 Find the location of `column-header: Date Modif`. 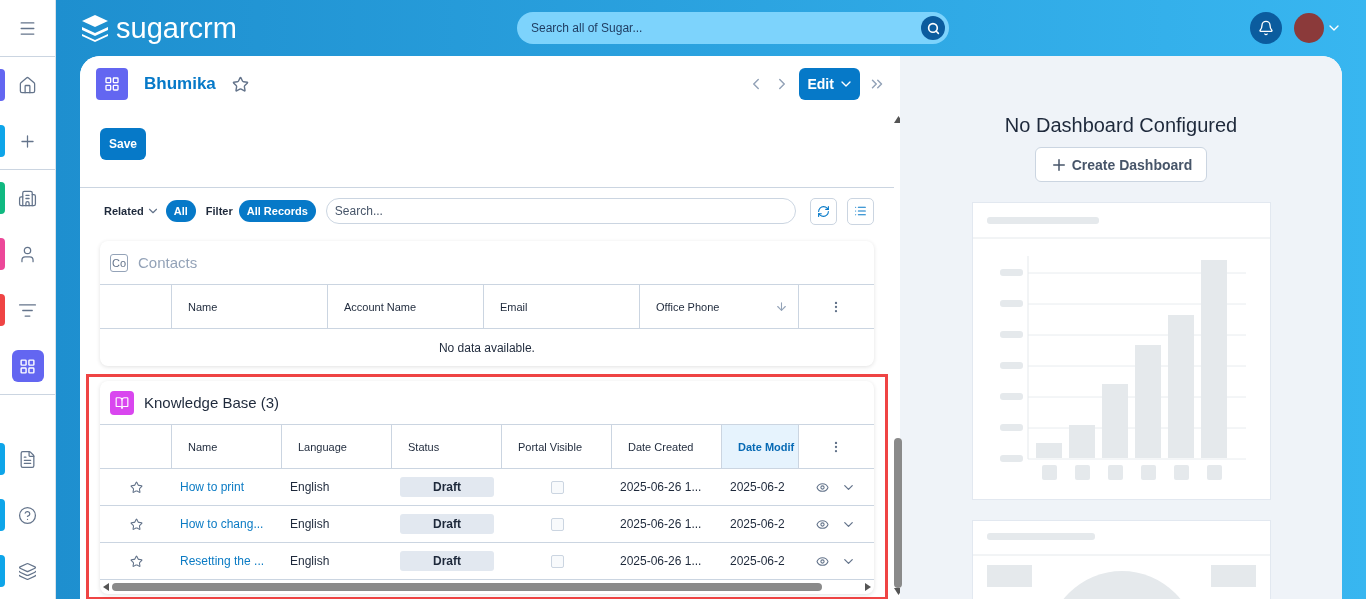

column-header: Date Modif is located at coordinates (760, 446).